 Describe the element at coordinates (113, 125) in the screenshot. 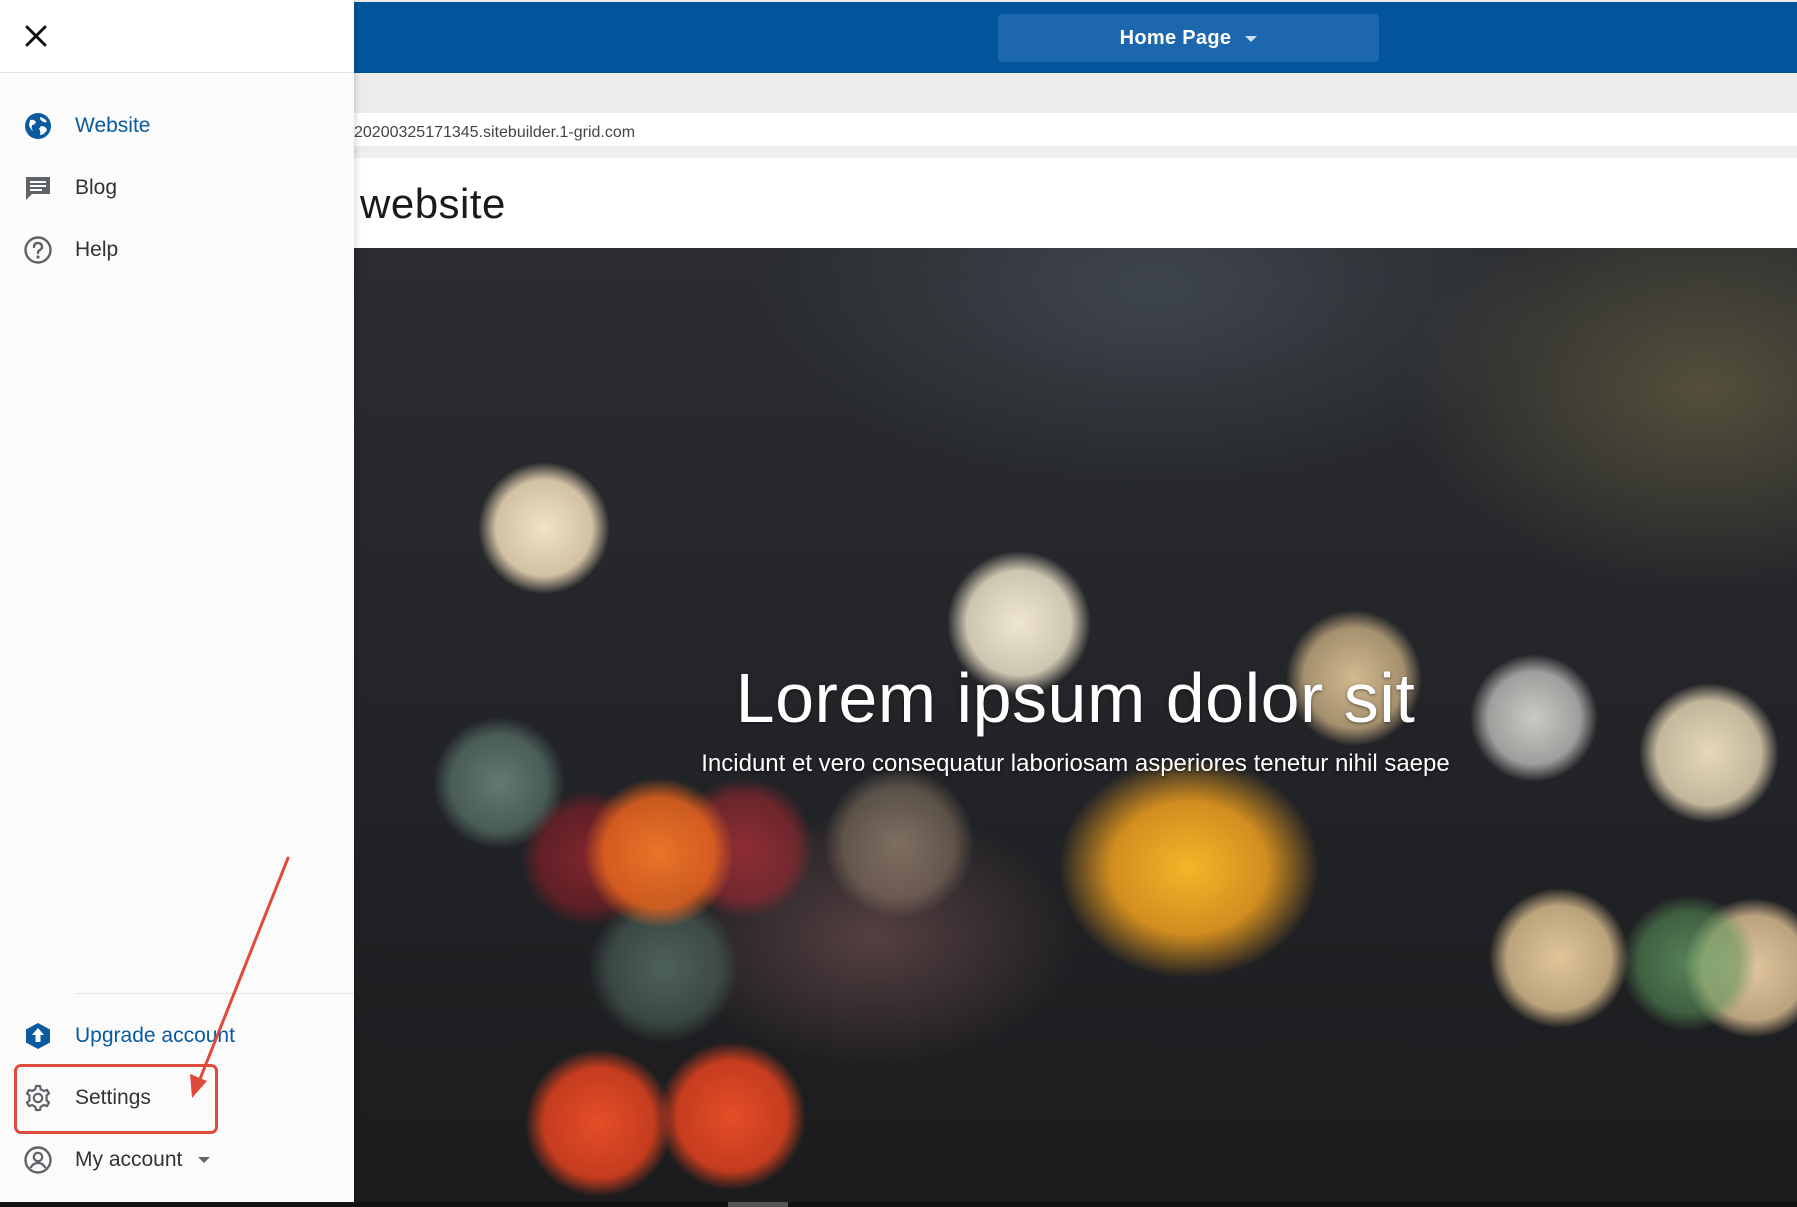

I see `sidebar-item-label: Website` at that location.